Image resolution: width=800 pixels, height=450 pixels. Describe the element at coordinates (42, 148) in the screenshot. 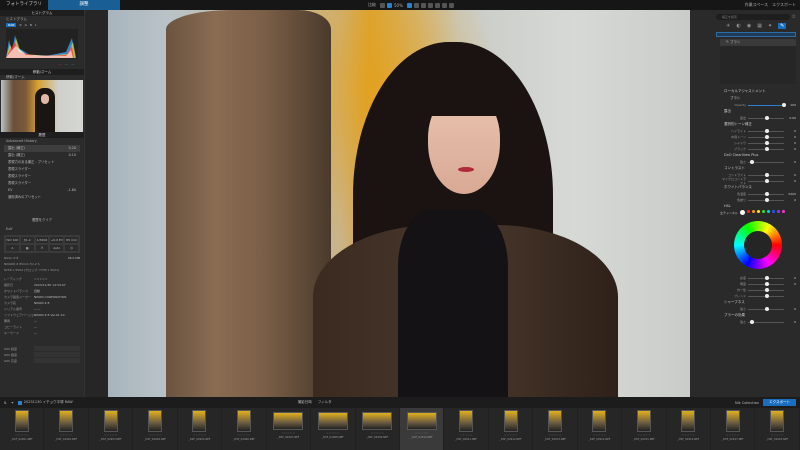

I see `history-item: 露出 (補正) 0.20` at that location.